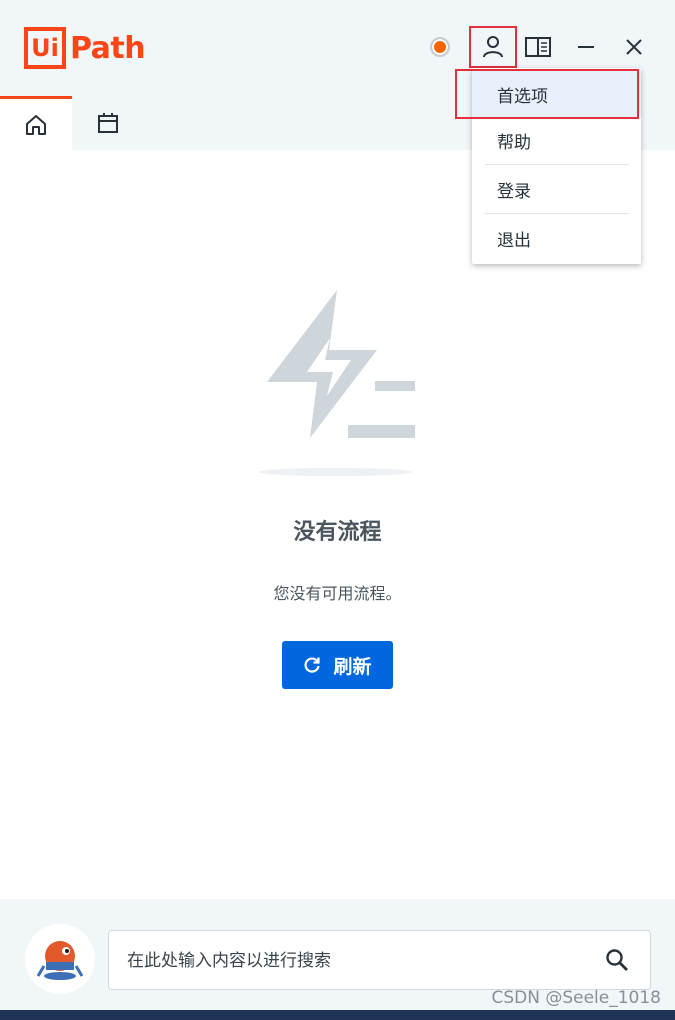 The width and height of the screenshot is (675, 1020). Describe the element at coordinates (352, 666) in the screenshot. I see `refresh-label: 刷新` at that location.